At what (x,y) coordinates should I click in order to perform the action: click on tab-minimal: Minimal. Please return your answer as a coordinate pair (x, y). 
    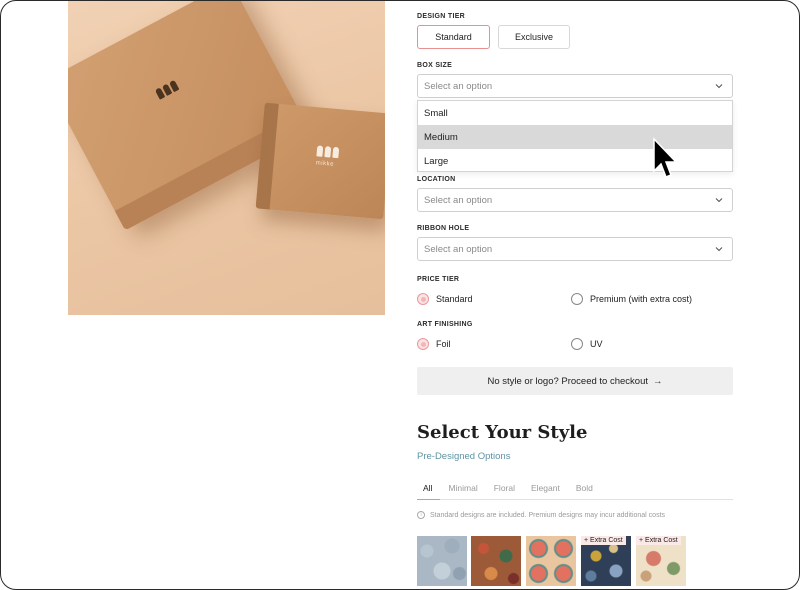
    Looking at the image, I should click on (462, 491).